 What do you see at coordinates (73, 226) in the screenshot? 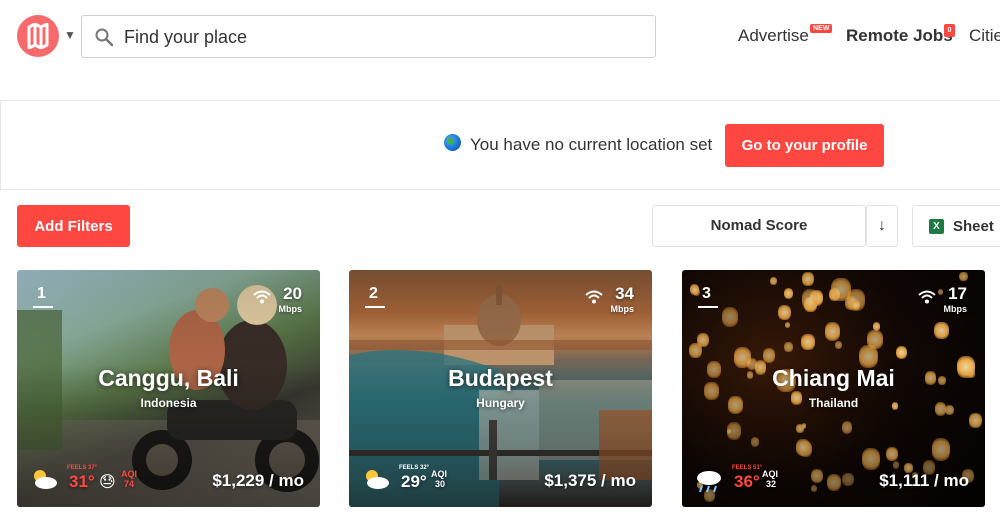
I see `add-filters-button: Add Filters` at bounding box center [73, 226].